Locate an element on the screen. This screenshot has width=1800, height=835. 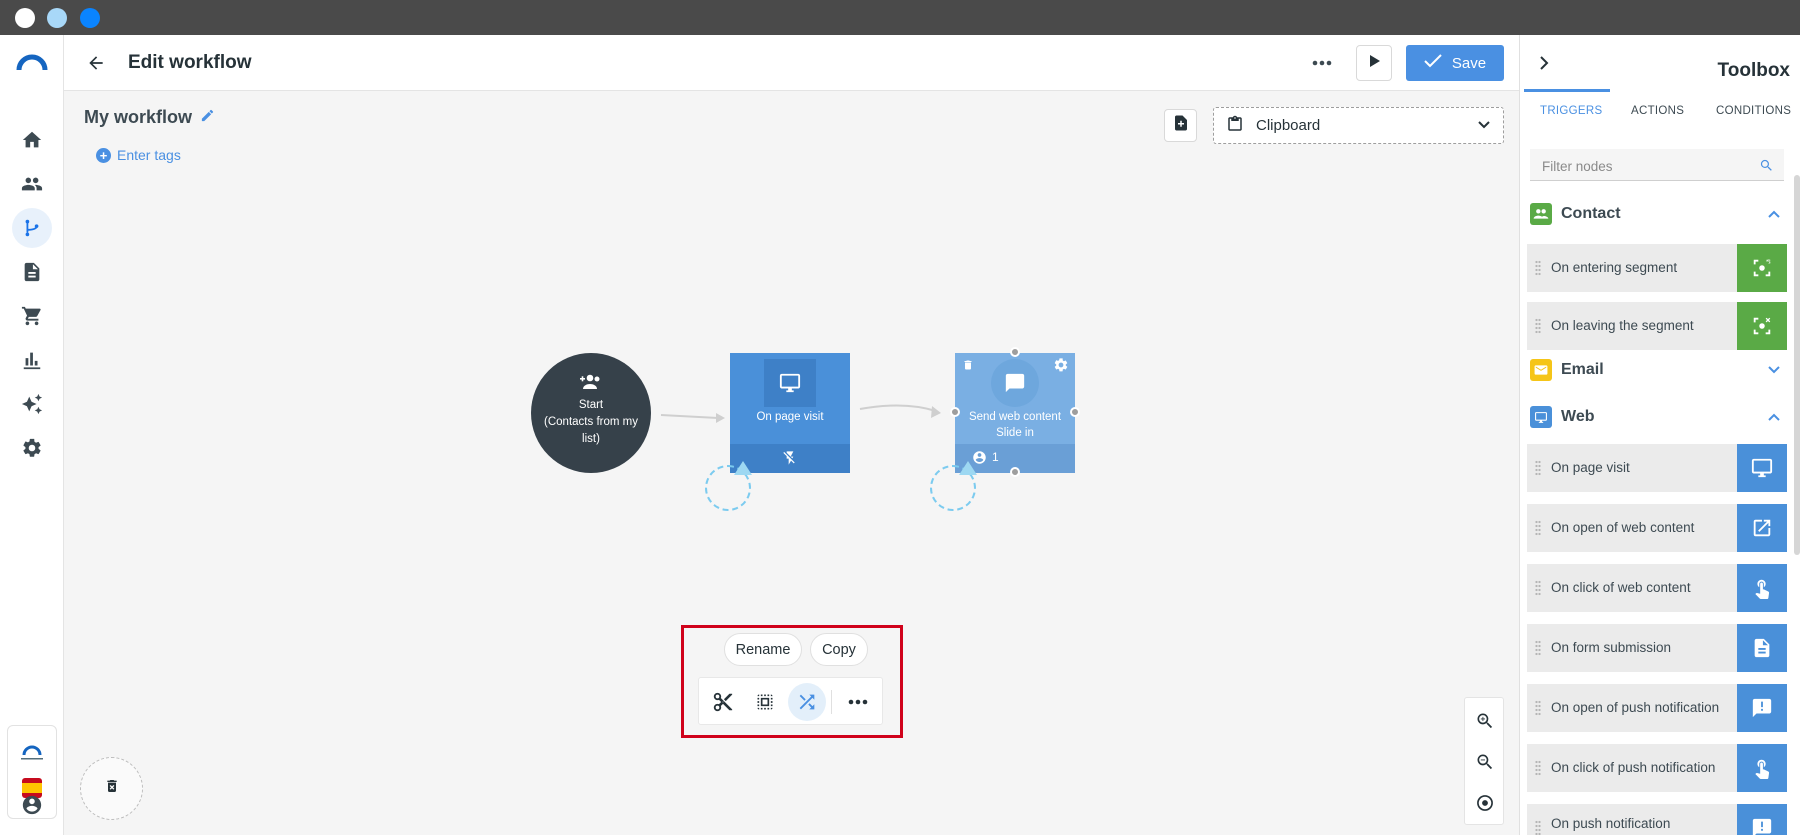
chat-bubble-icon is located at coordinates (1015, 383).